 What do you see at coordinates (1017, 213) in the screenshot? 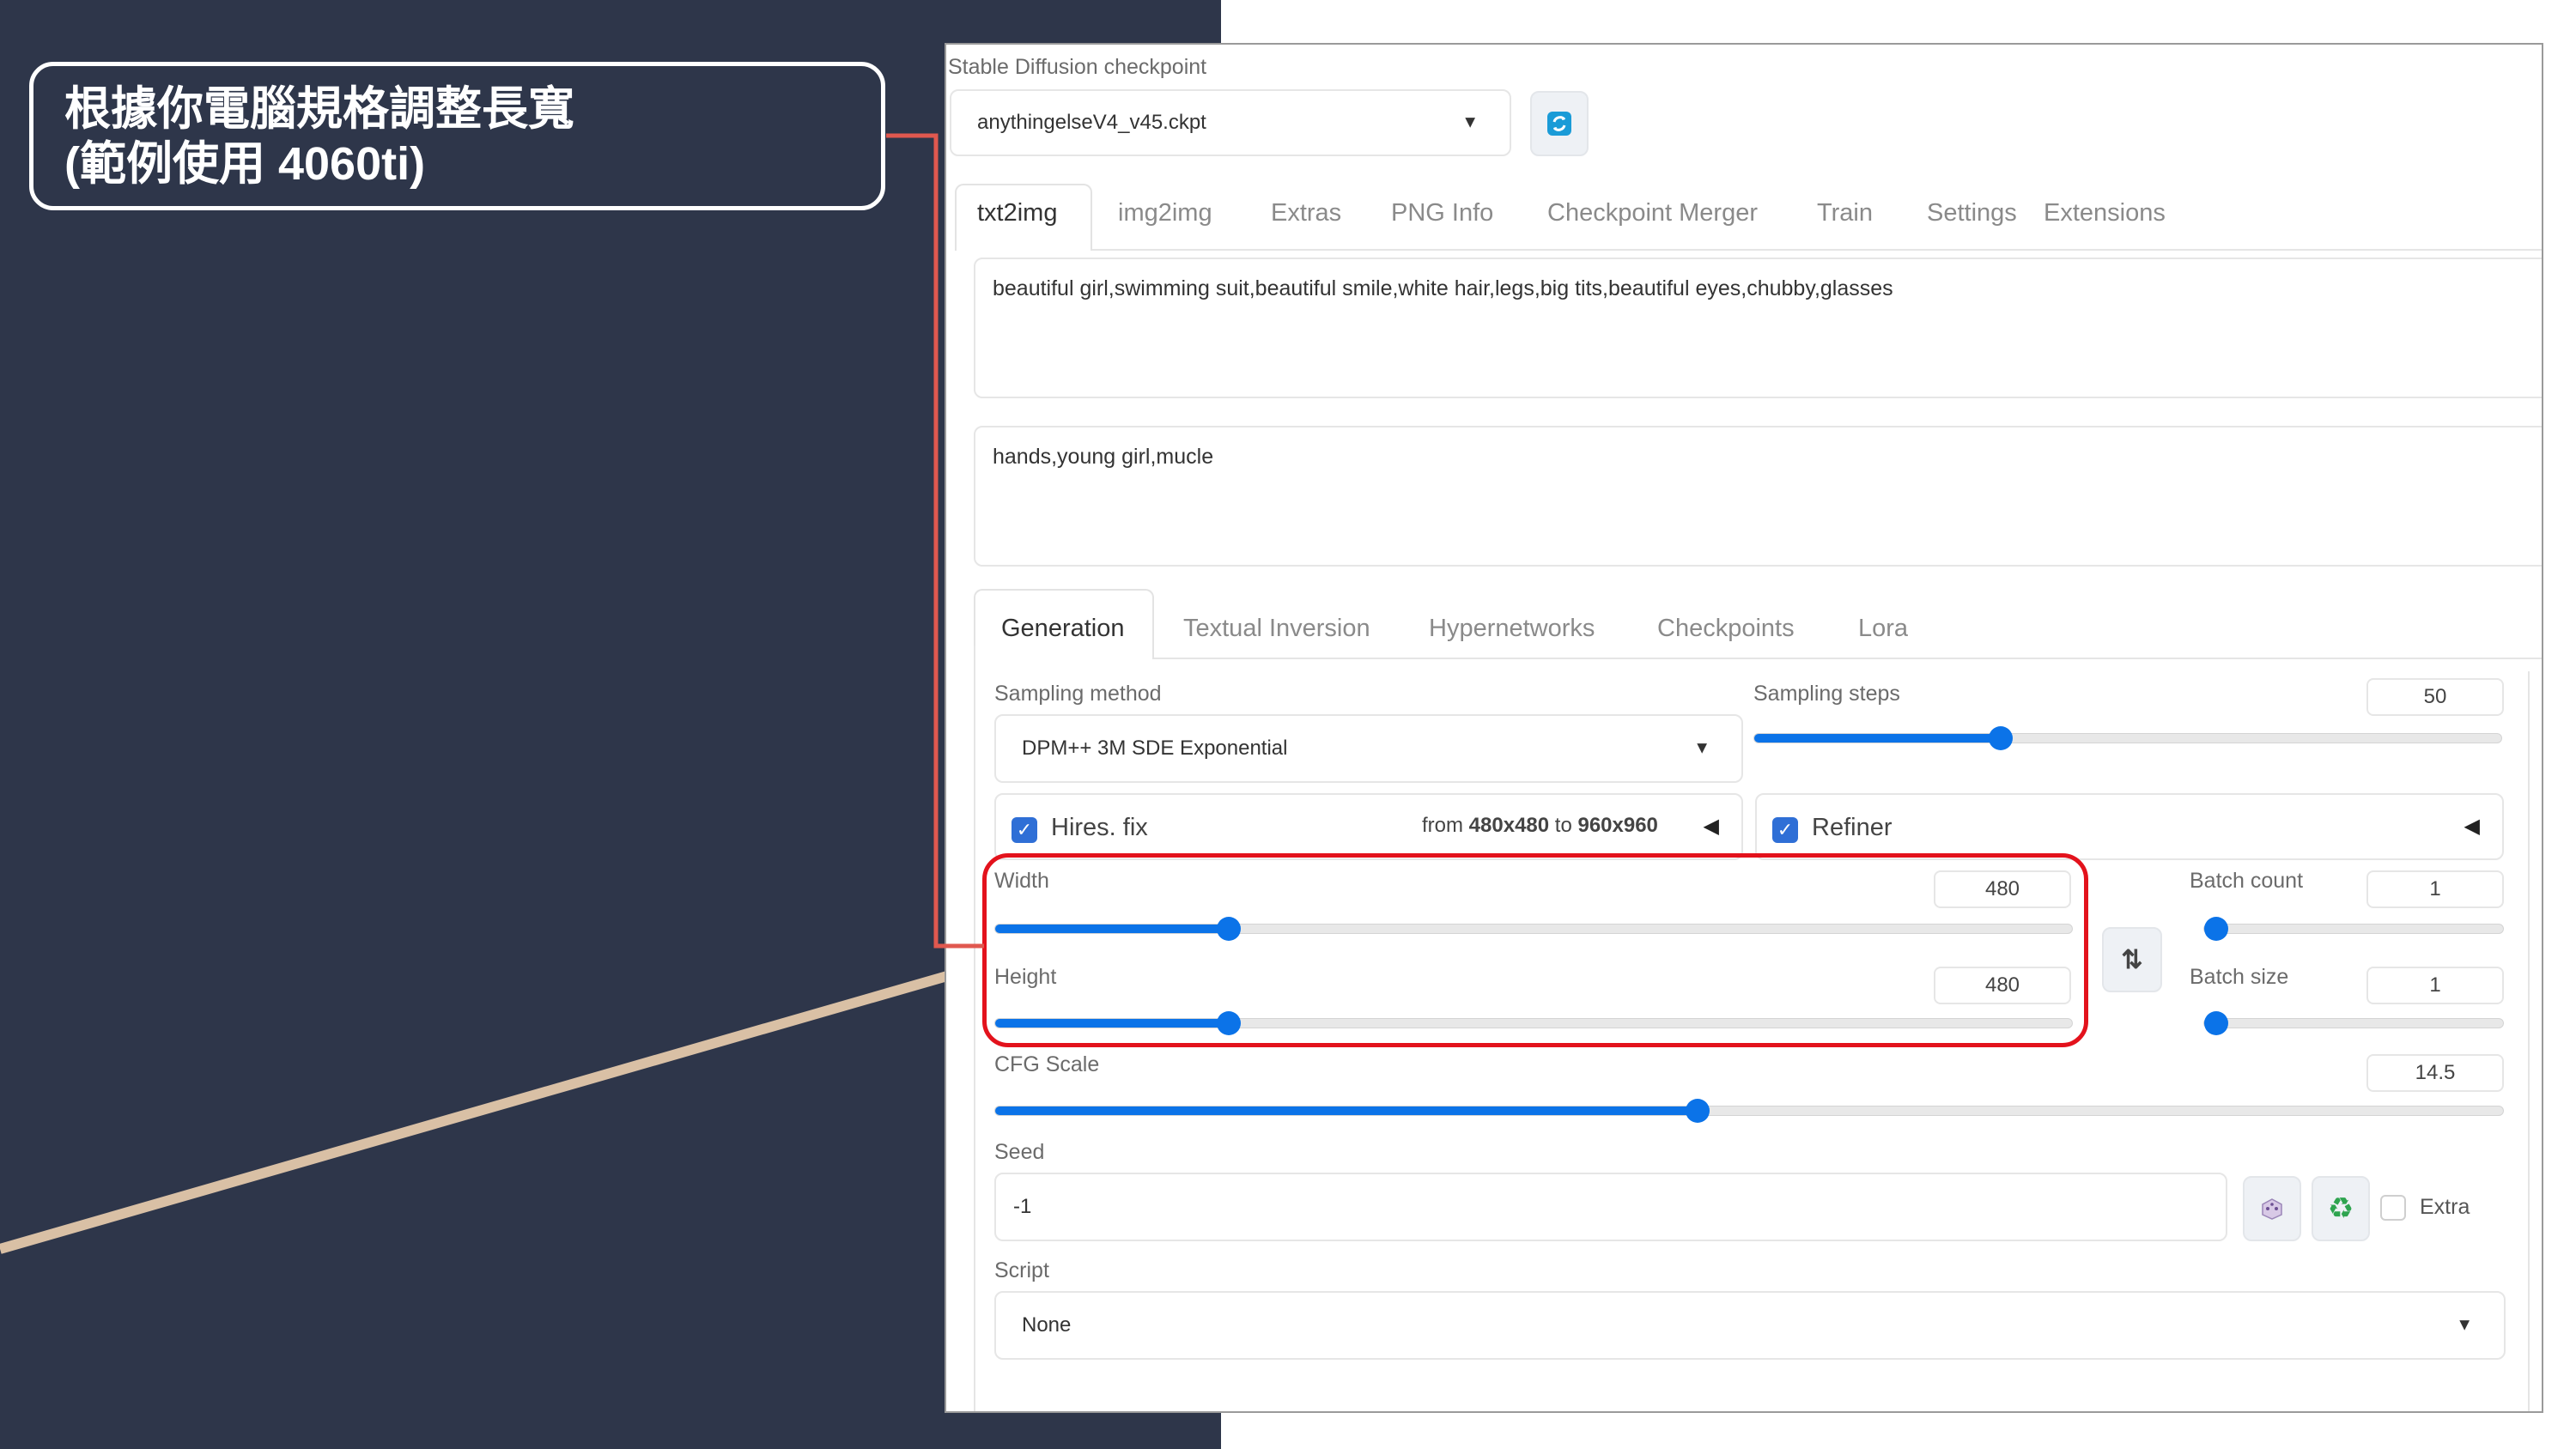
I see `tab-txt2img: txt2img` at bounding box center [1017, 213].